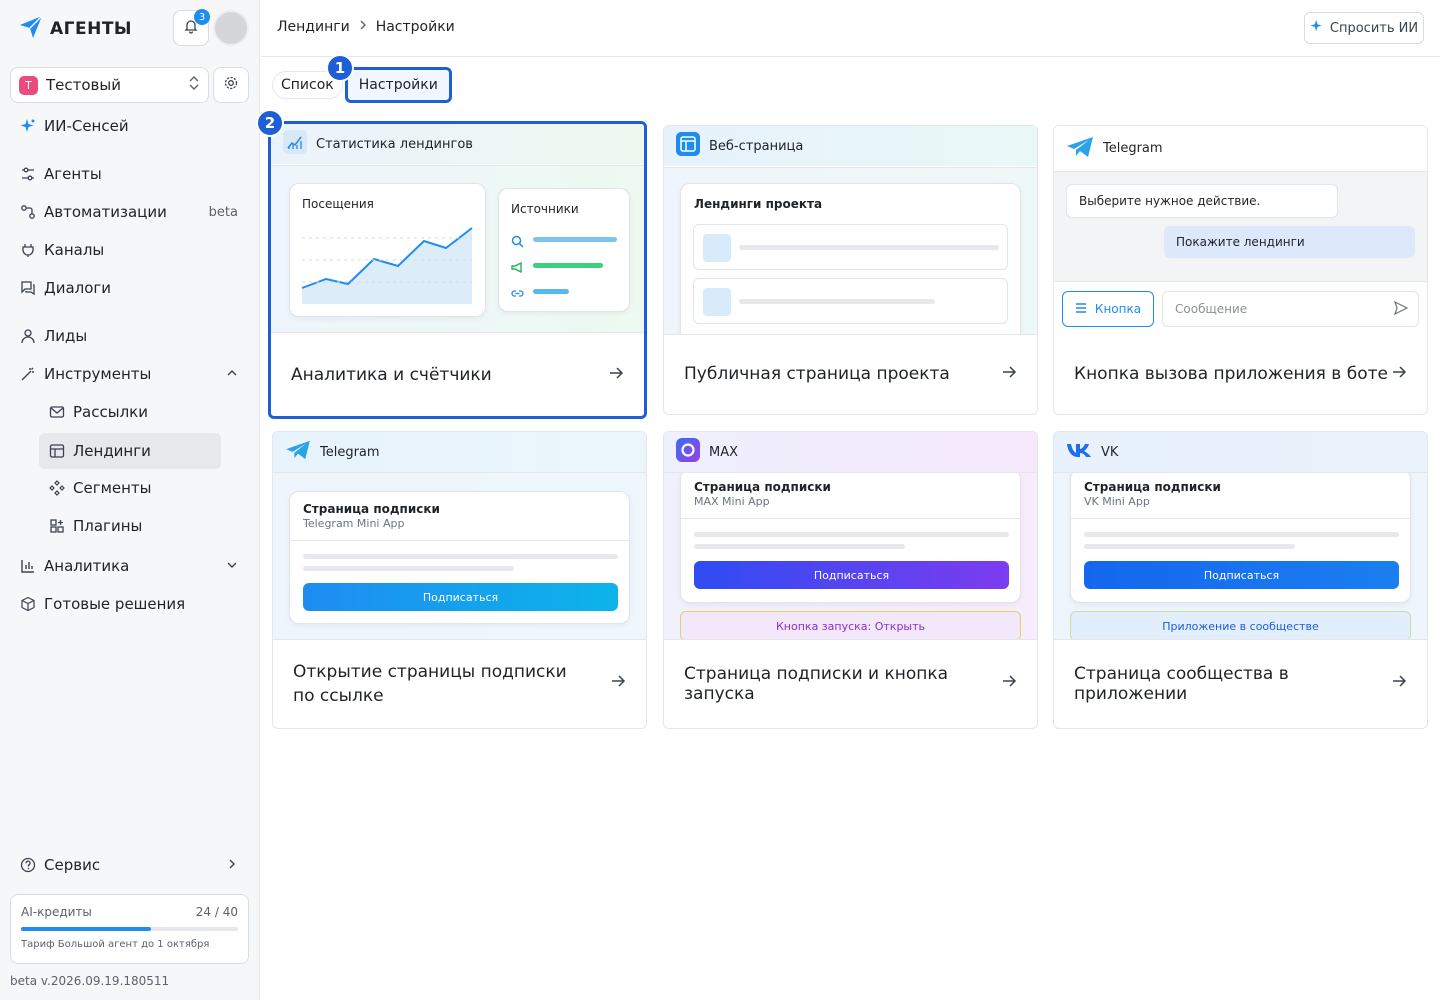 This screenshot has height=1000, width=1440. I want to click on sidebar-item-label: ИИ-Сенсей, so click(86, 126).